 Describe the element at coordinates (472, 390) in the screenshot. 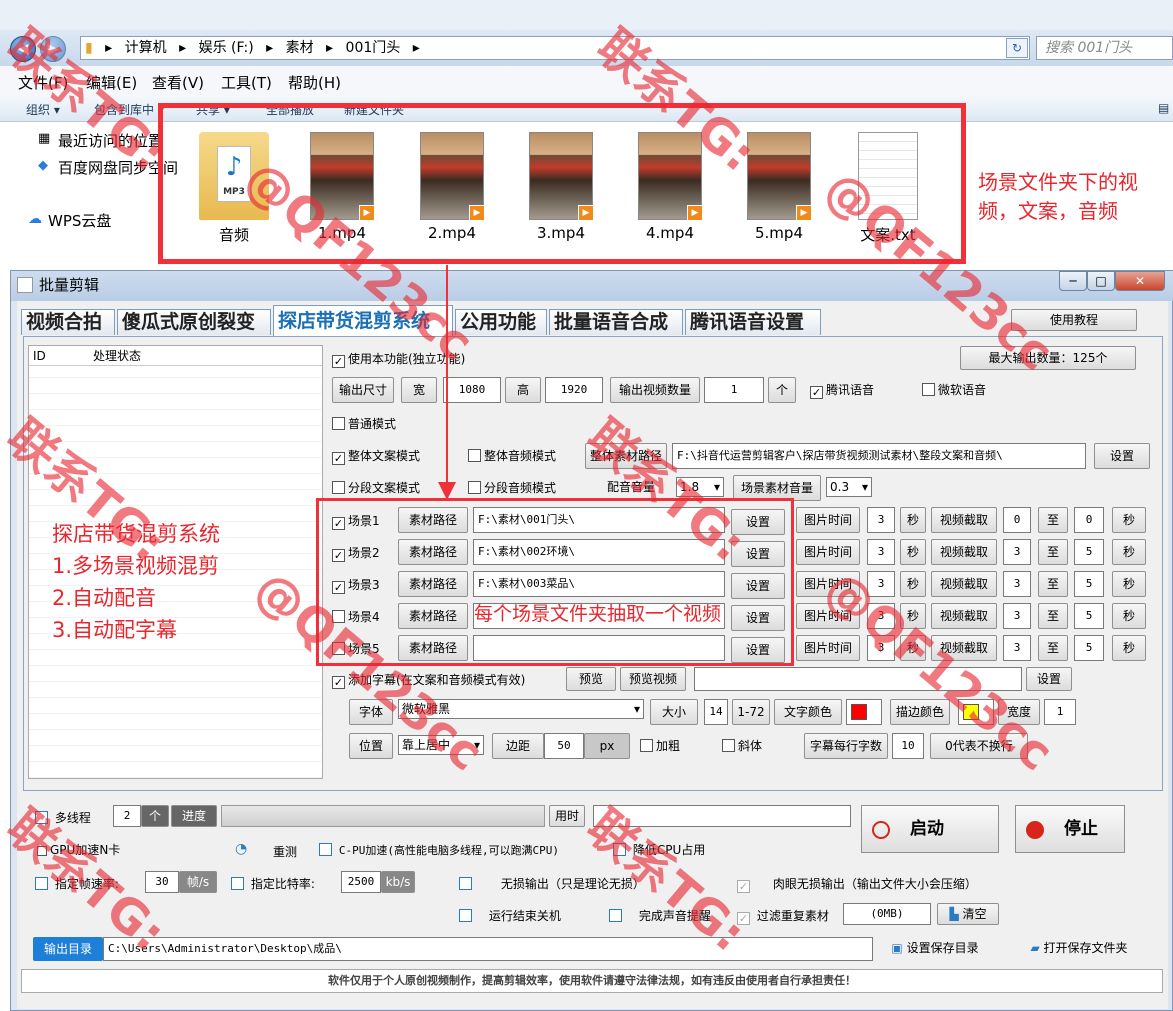

I see `width-input: 1080` at that location.